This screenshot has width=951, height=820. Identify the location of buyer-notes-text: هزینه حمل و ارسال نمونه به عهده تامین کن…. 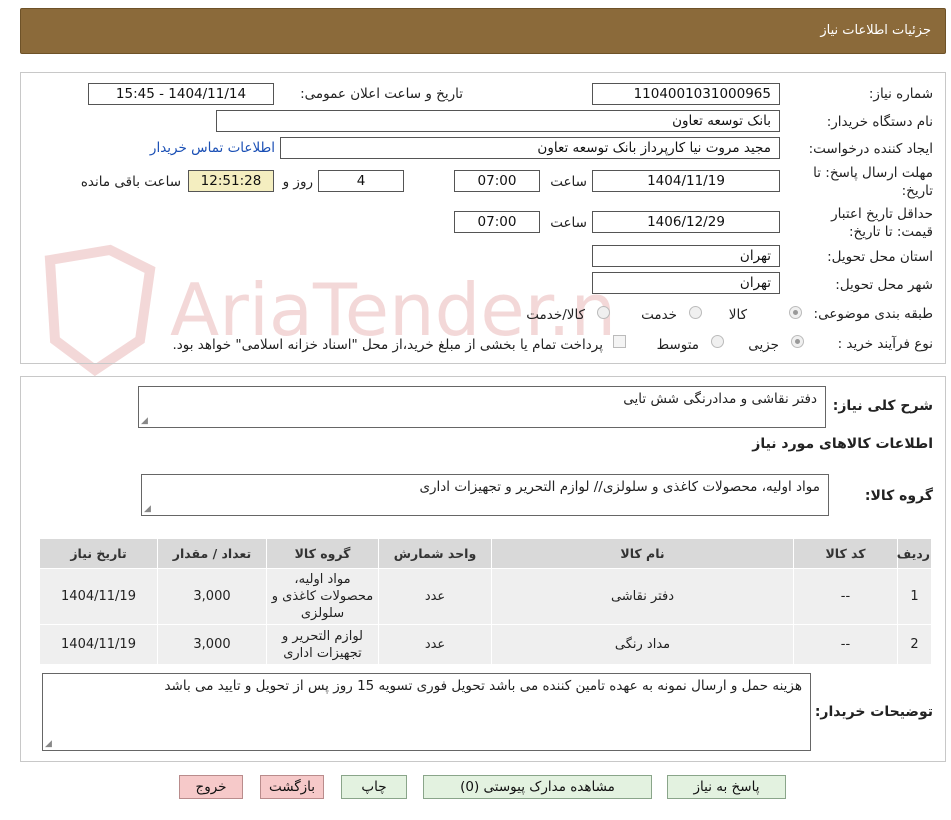
(483, 686).